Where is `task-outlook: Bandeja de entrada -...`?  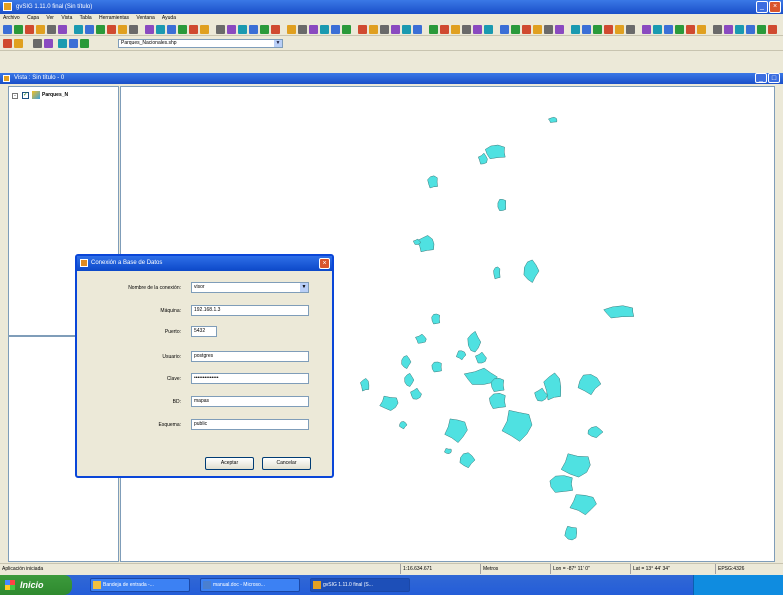
task-outlook: Bandeja de entrada -... is located at coordinates (140, 585).